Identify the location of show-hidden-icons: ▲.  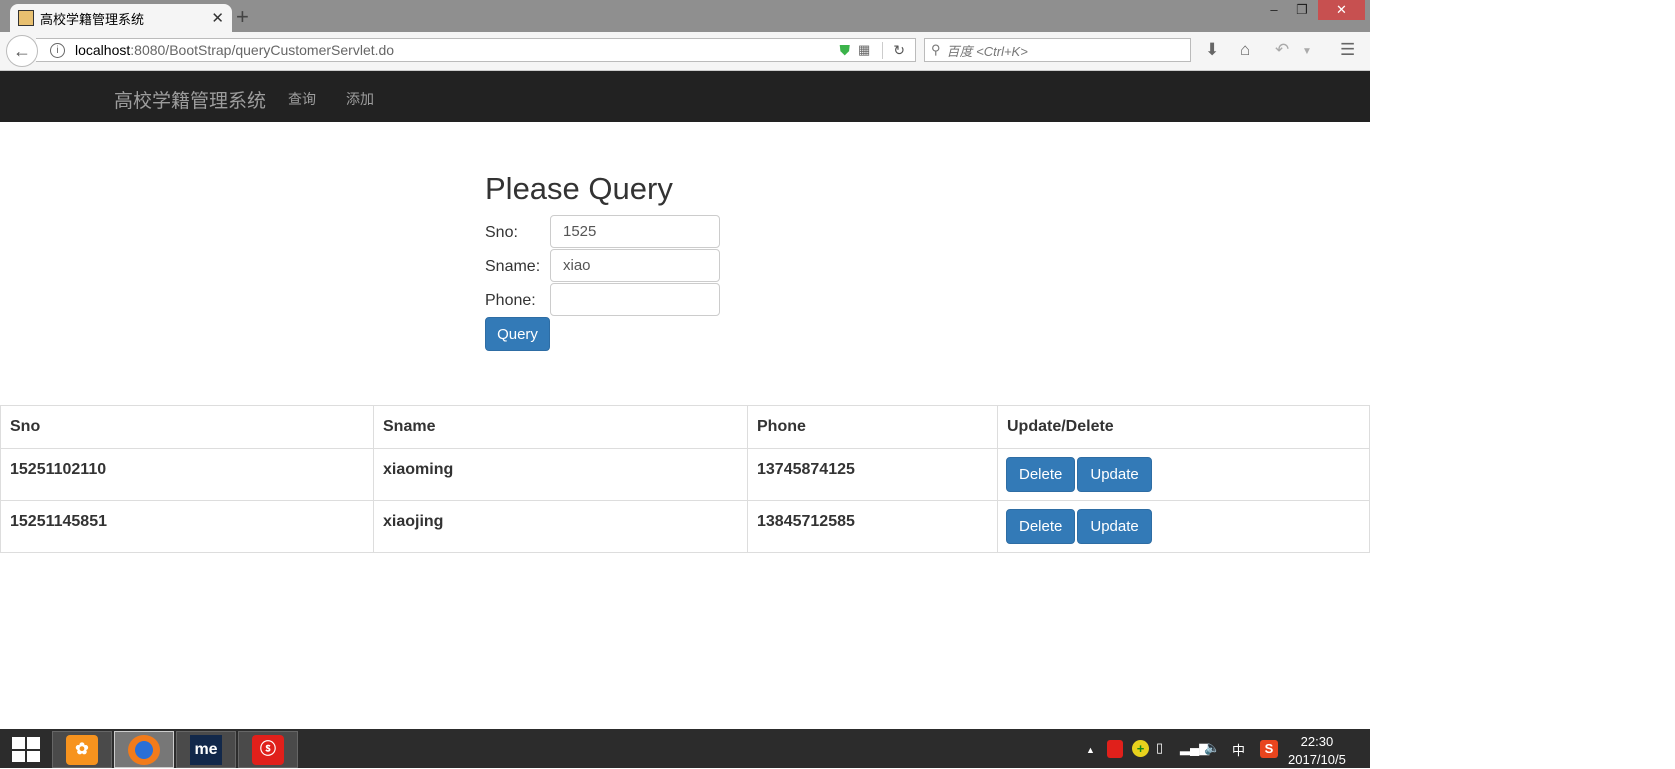
(1090, 750).